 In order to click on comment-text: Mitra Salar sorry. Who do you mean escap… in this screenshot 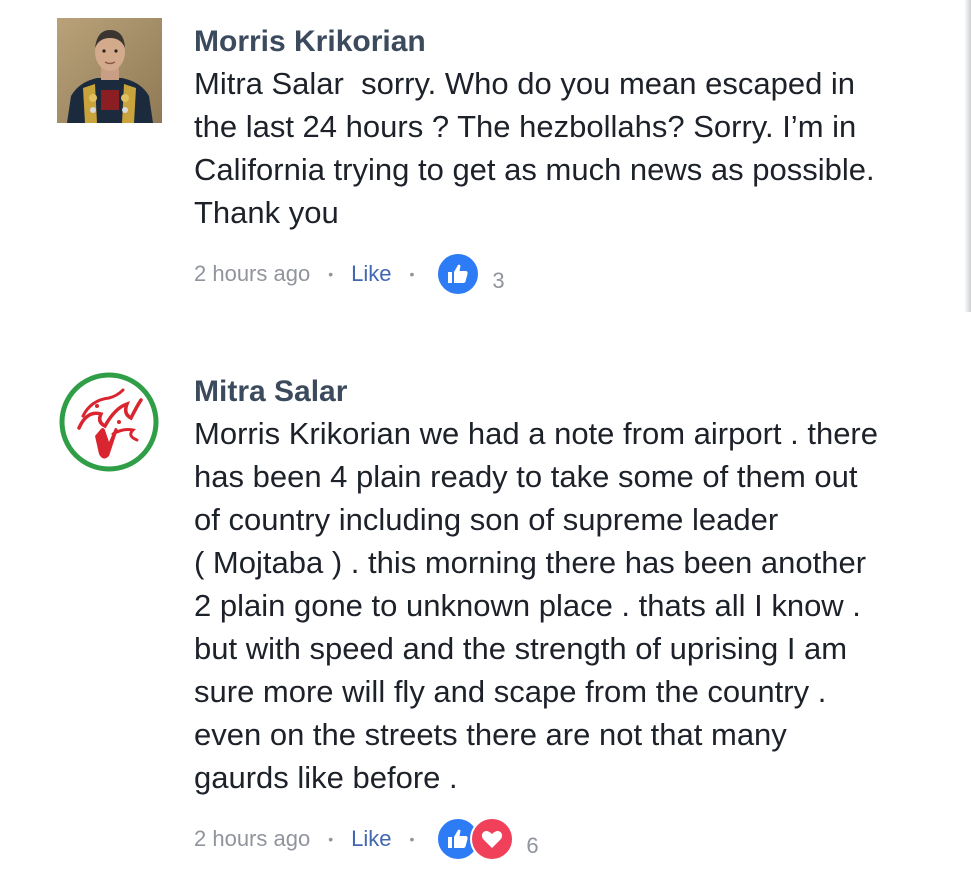, I will do `click(534, 148)`.